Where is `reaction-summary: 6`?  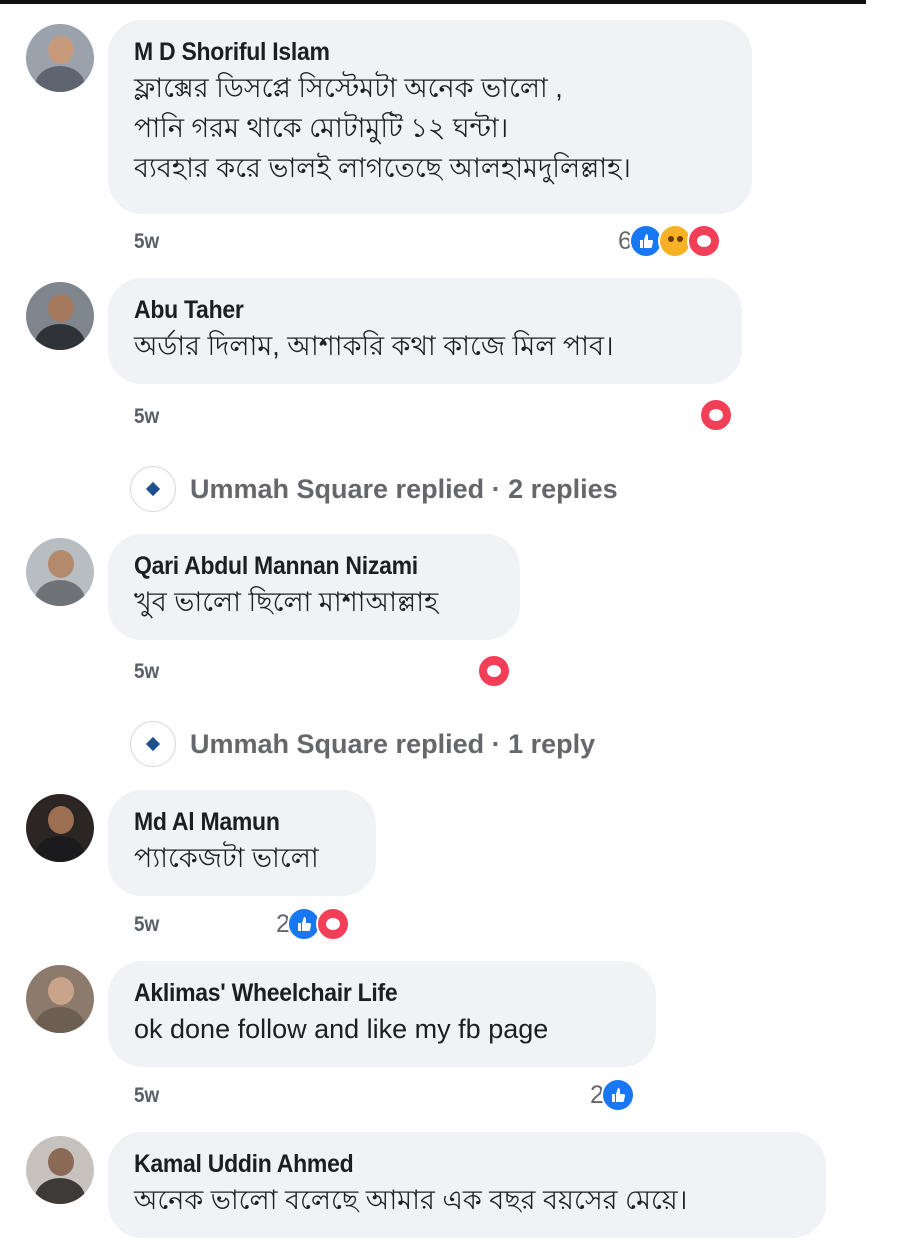
reaction-summary: 6 is located at coordinates (669, 241).